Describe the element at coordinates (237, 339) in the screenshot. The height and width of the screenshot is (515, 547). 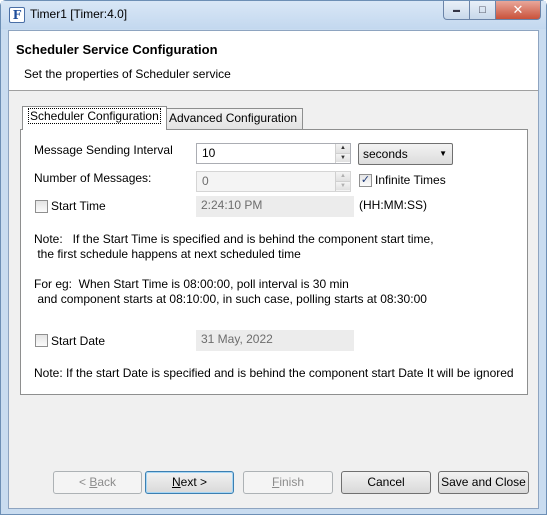
I see `start-date-value: 31 May, 2022` at that location.